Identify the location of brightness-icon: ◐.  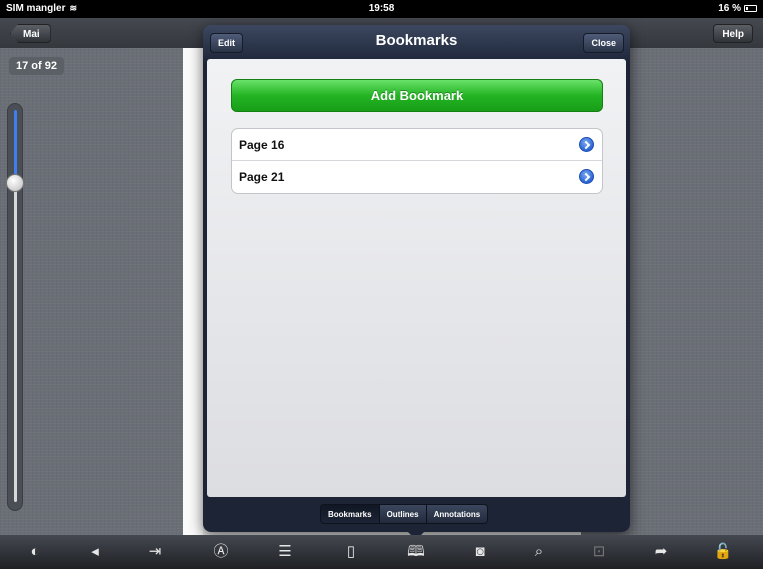
(35, 552).